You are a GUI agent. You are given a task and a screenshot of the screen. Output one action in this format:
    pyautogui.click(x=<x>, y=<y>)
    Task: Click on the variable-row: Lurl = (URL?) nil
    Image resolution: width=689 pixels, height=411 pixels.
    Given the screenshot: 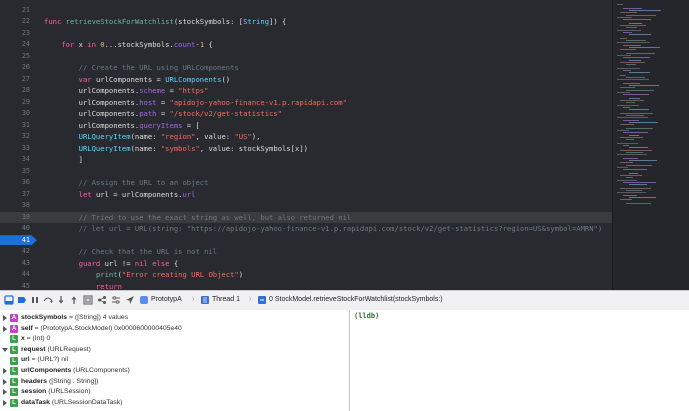 What is the action you would take?
    pyautogui.click(x=174, y=360)
    